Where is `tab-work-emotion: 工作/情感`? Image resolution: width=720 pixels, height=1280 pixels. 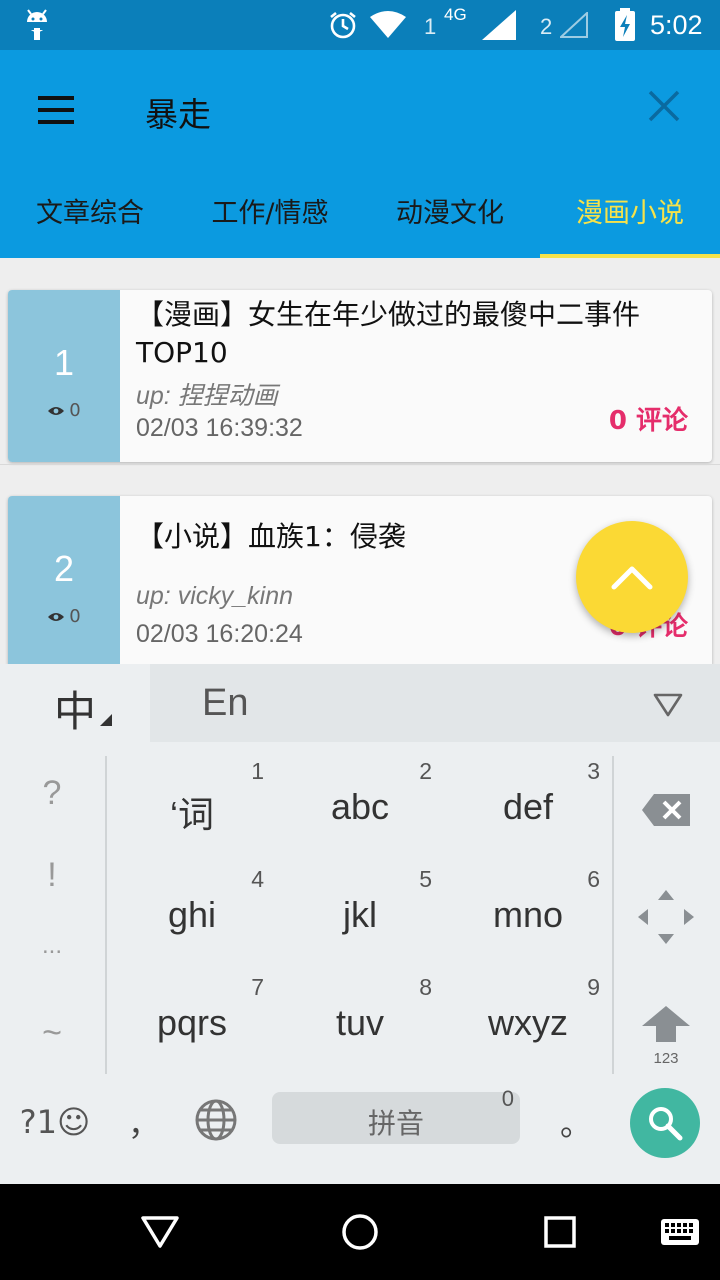 tab-work-emotion: 工作/情感 is located at coordinates (270, 210).